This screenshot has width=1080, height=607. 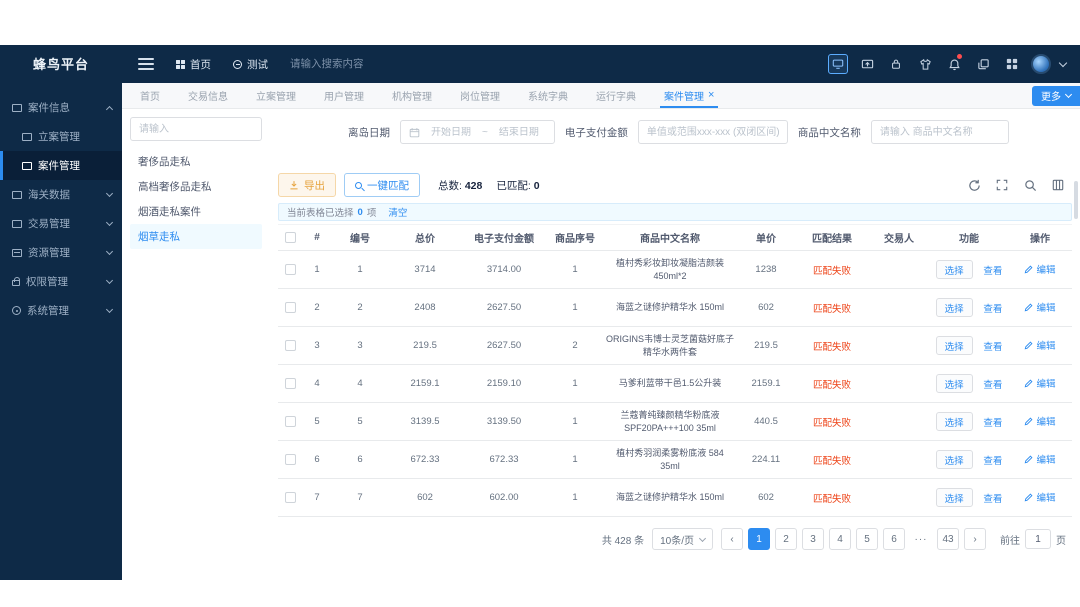 What do you see at coordinates (196, 186) in the screenshot?
I see `category-item: 高档奢侈品走私` at bounding box center [196, 186].